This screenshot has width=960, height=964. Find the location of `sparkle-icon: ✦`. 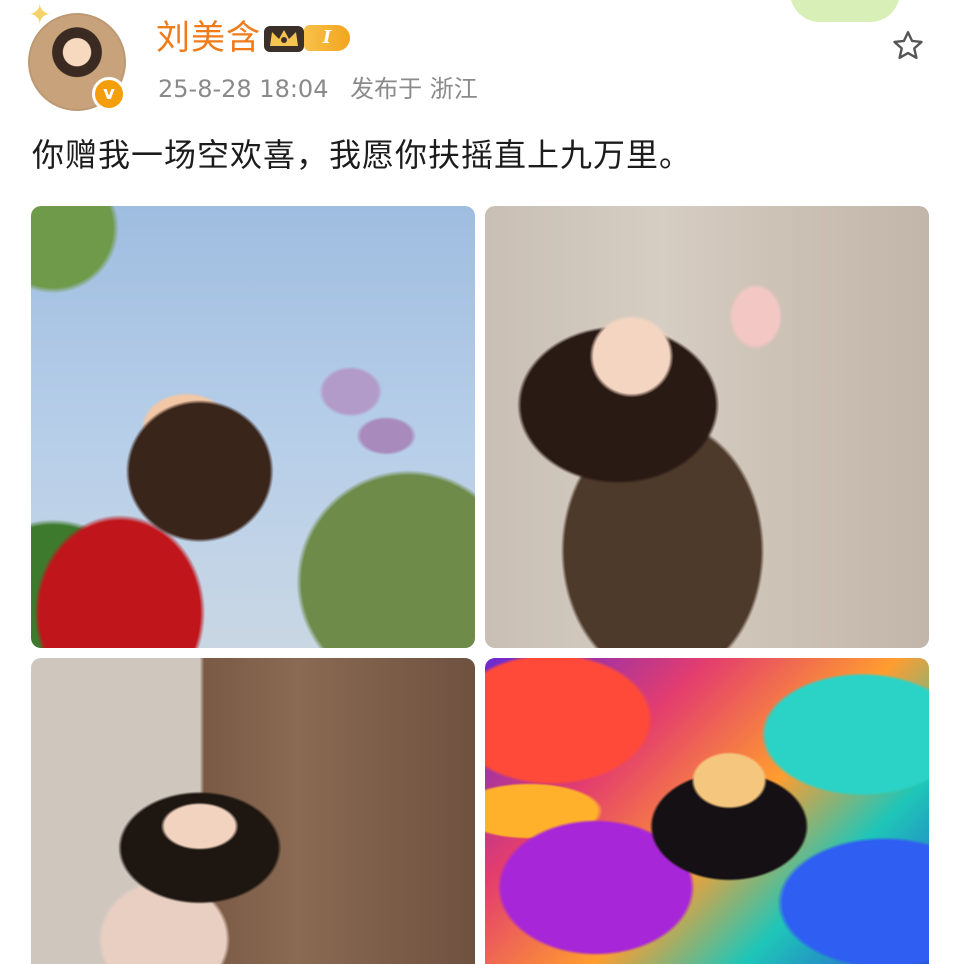

sparkle-icon: ✦ is located at coordinates (40, 15).